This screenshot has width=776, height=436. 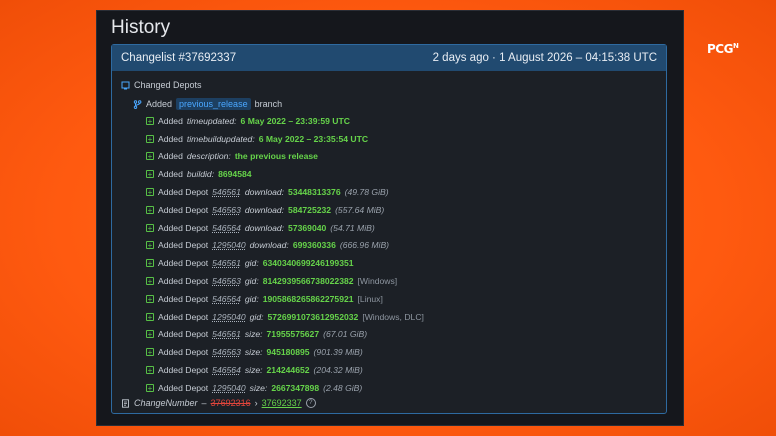 What do you see at coordinates (352, 227) in the screenshot?
I see `entry-extra: (54.71 MiB)` at bounding box center [352, 227].